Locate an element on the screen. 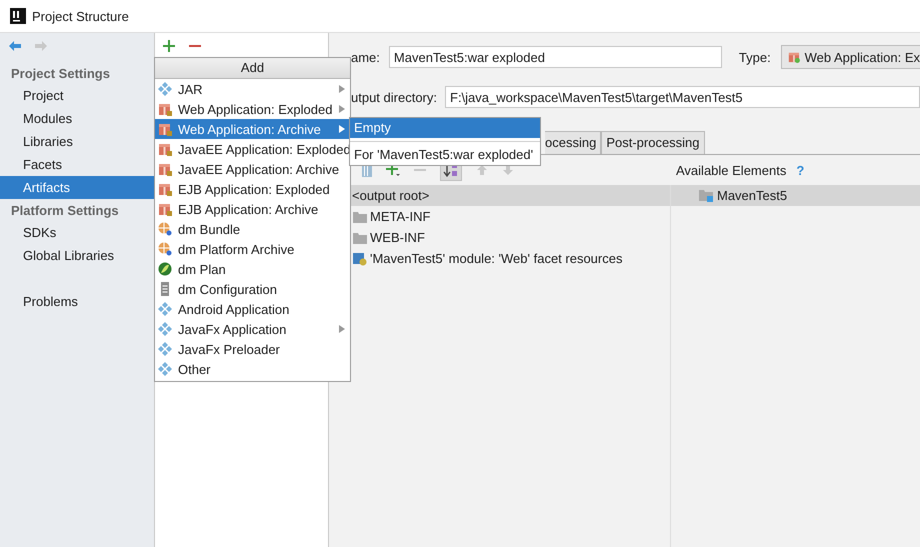 This screenshot has height=547, width=920. menu-item: Empty is located at coordinates (445, 128).